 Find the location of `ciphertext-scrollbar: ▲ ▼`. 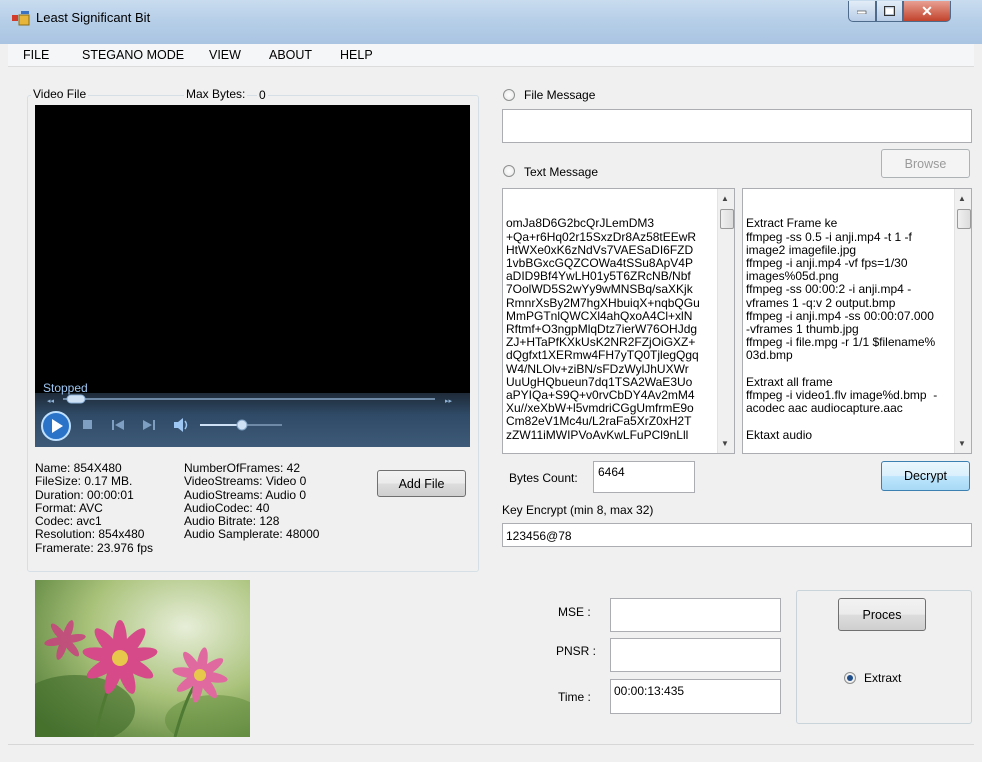

ciphertext-scrollbar: ▲ ▼ is located at coordinates (725, 321).